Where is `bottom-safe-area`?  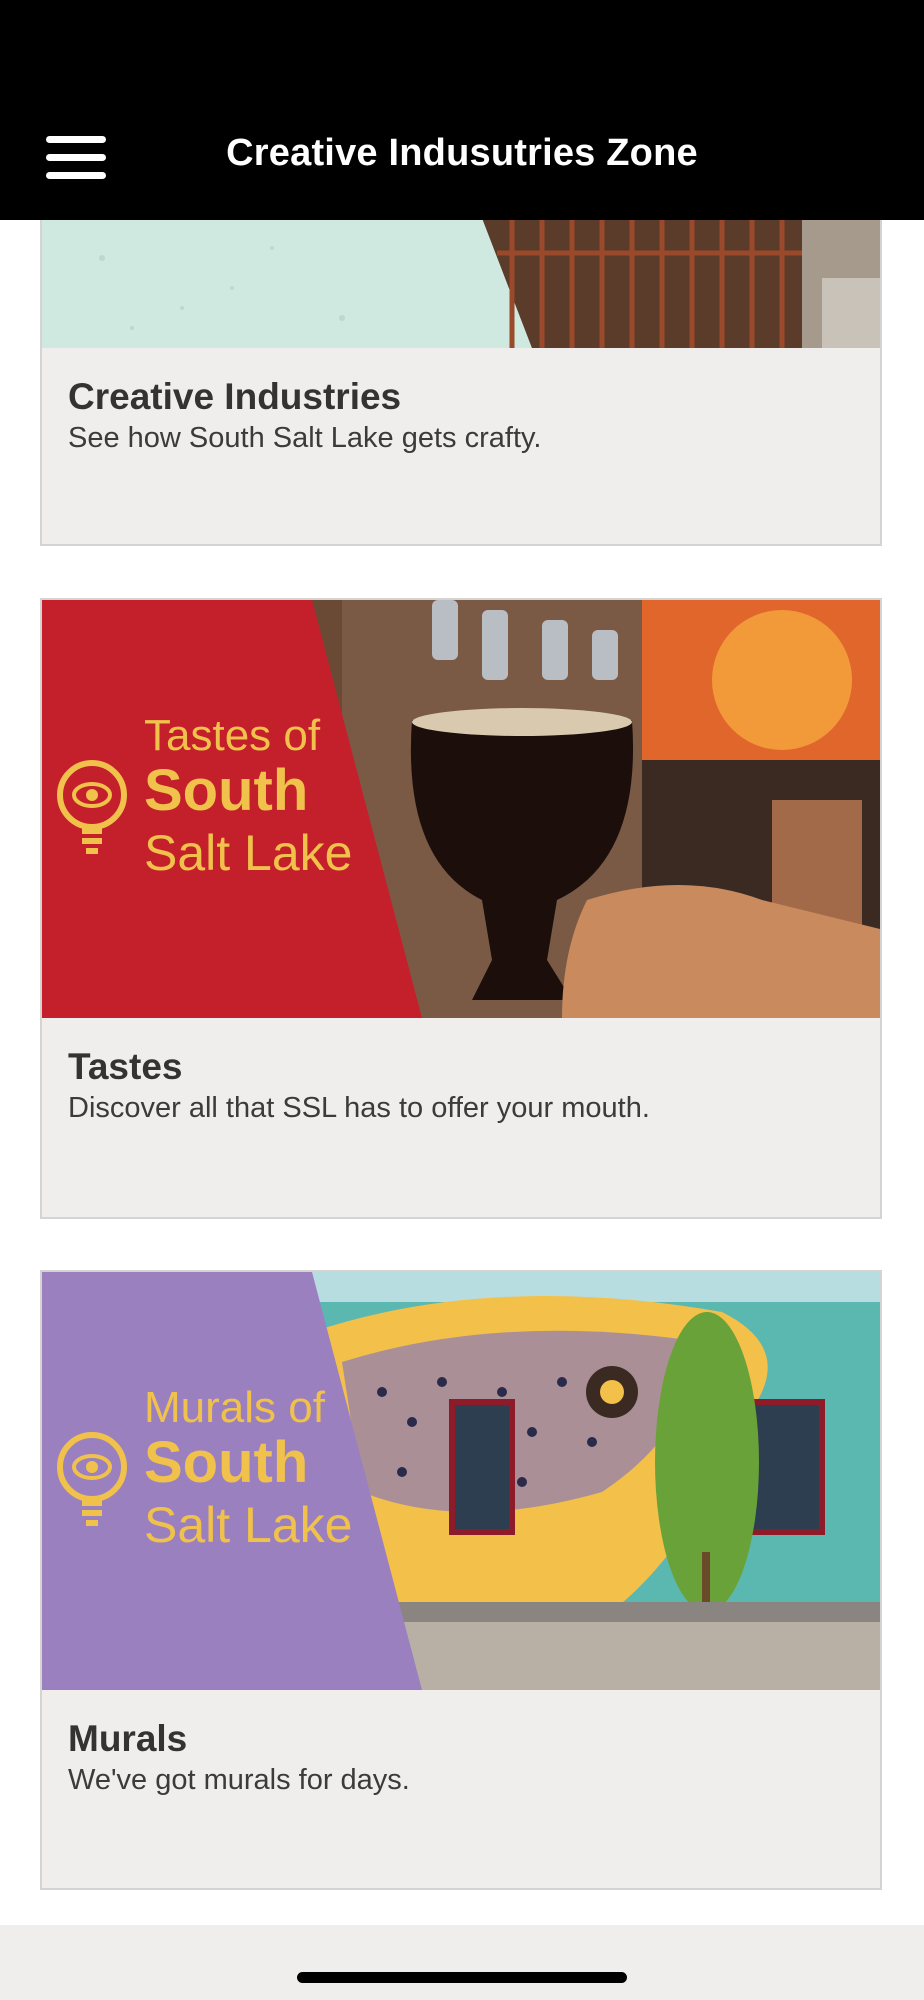 bottom-safe-area is located at coordinates (462, 1962).